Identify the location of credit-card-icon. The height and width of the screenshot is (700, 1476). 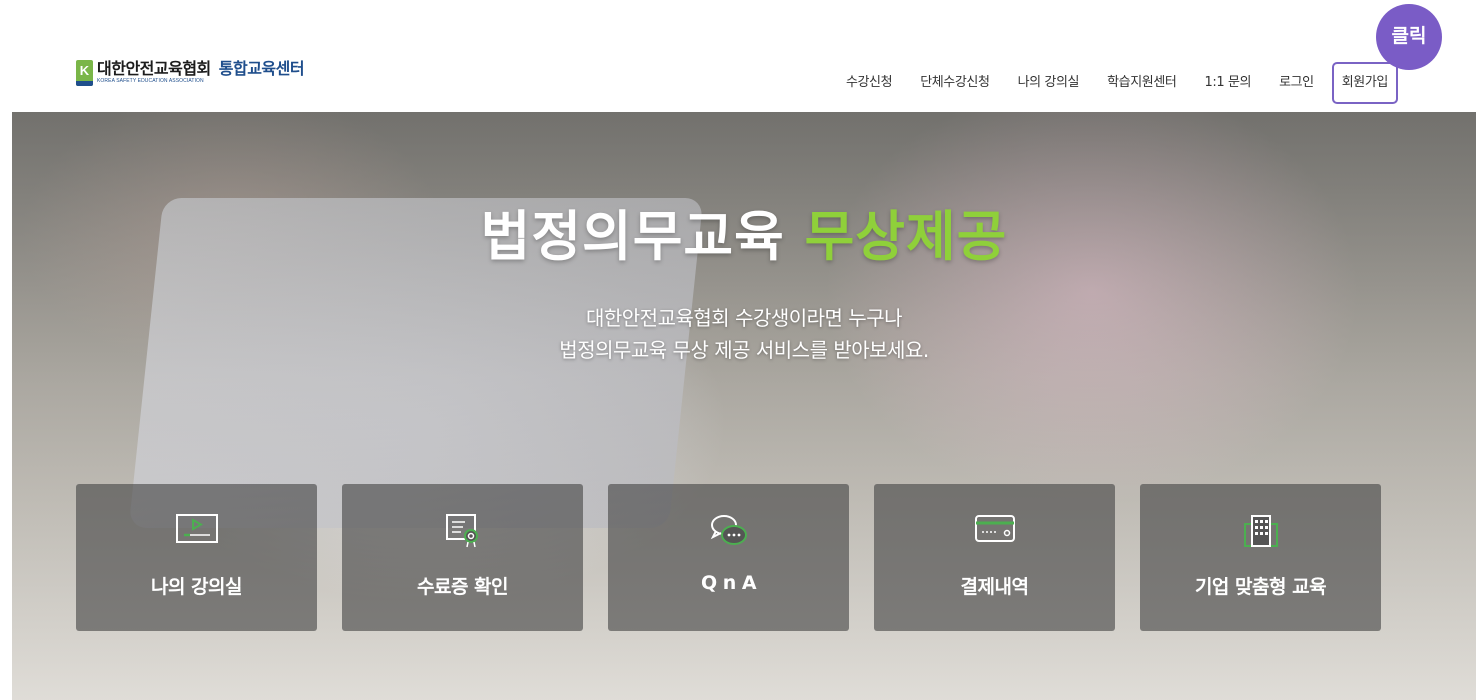
(994, 531).